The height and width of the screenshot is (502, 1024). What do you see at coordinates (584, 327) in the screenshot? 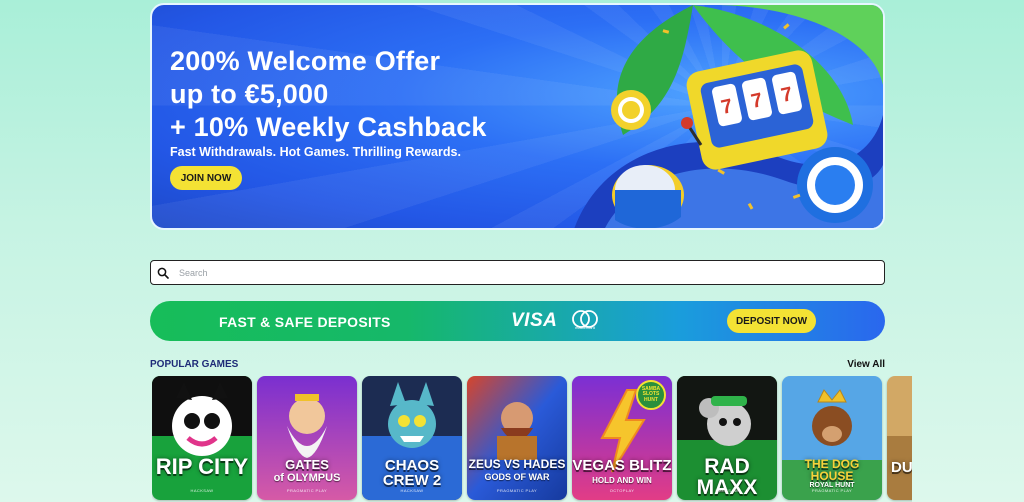
I see `mastercard-label: mastercard` at bounding box center [584, 327].